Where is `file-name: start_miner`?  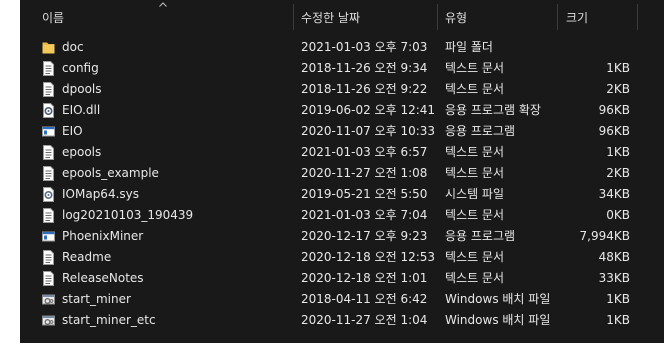 file-name: start_miner is located at coordinates (96, 299).